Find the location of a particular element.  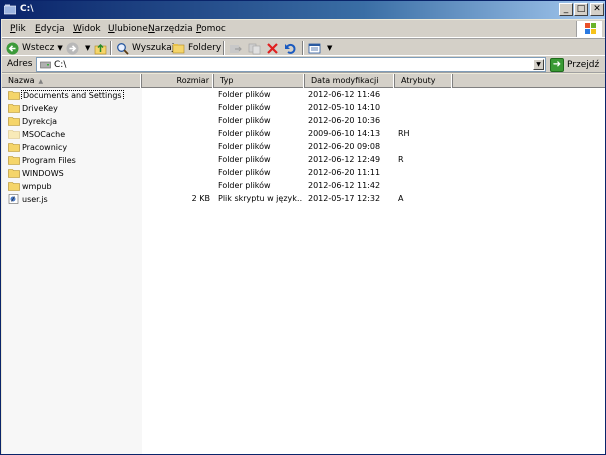

script-file-icon is located at coordinates (13, 199).